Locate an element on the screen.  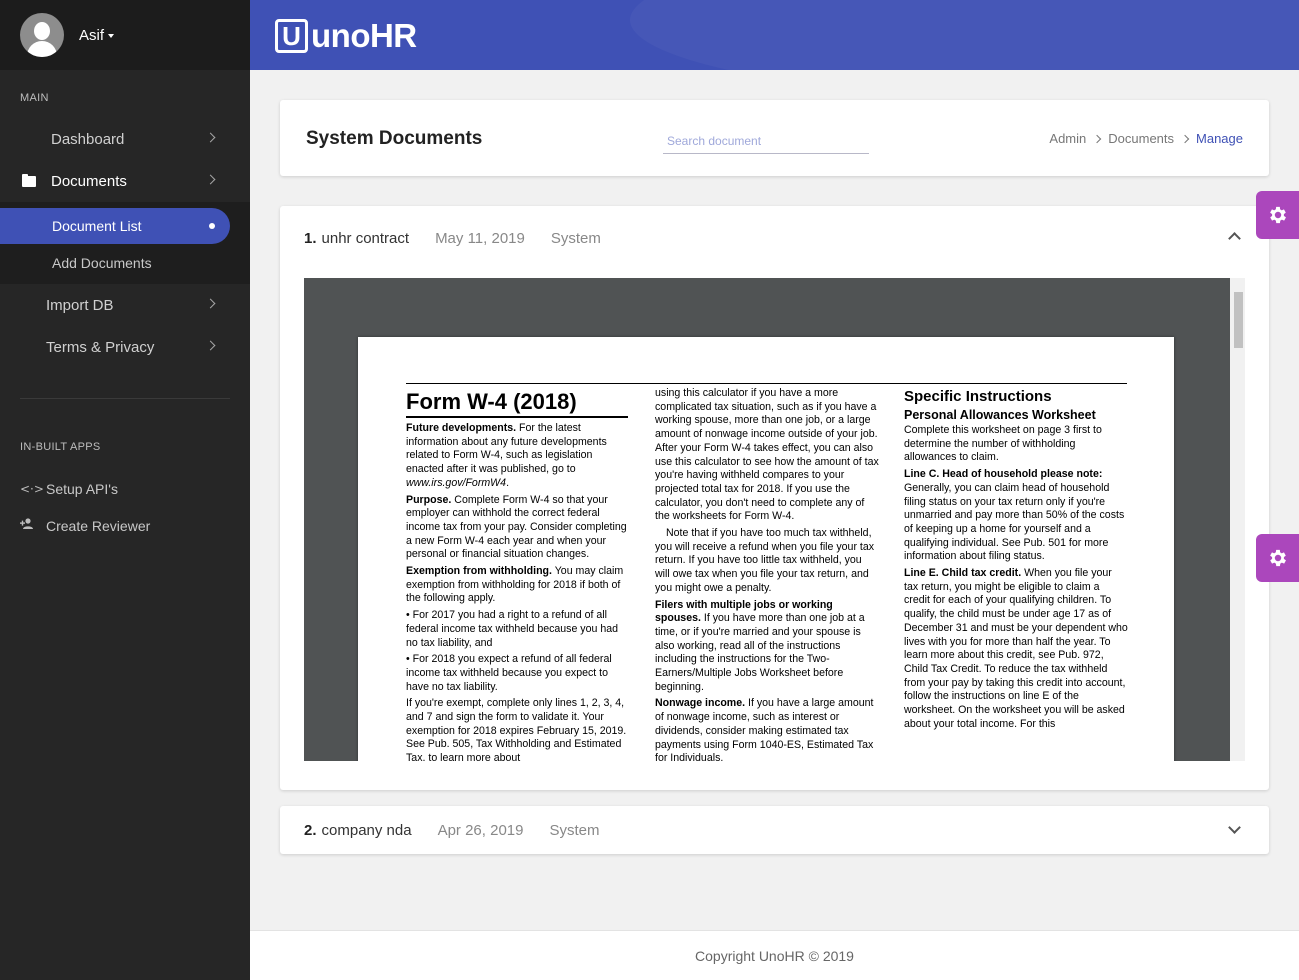
sidebar-subitem-label: Document List is located at coordinates (97, 226).